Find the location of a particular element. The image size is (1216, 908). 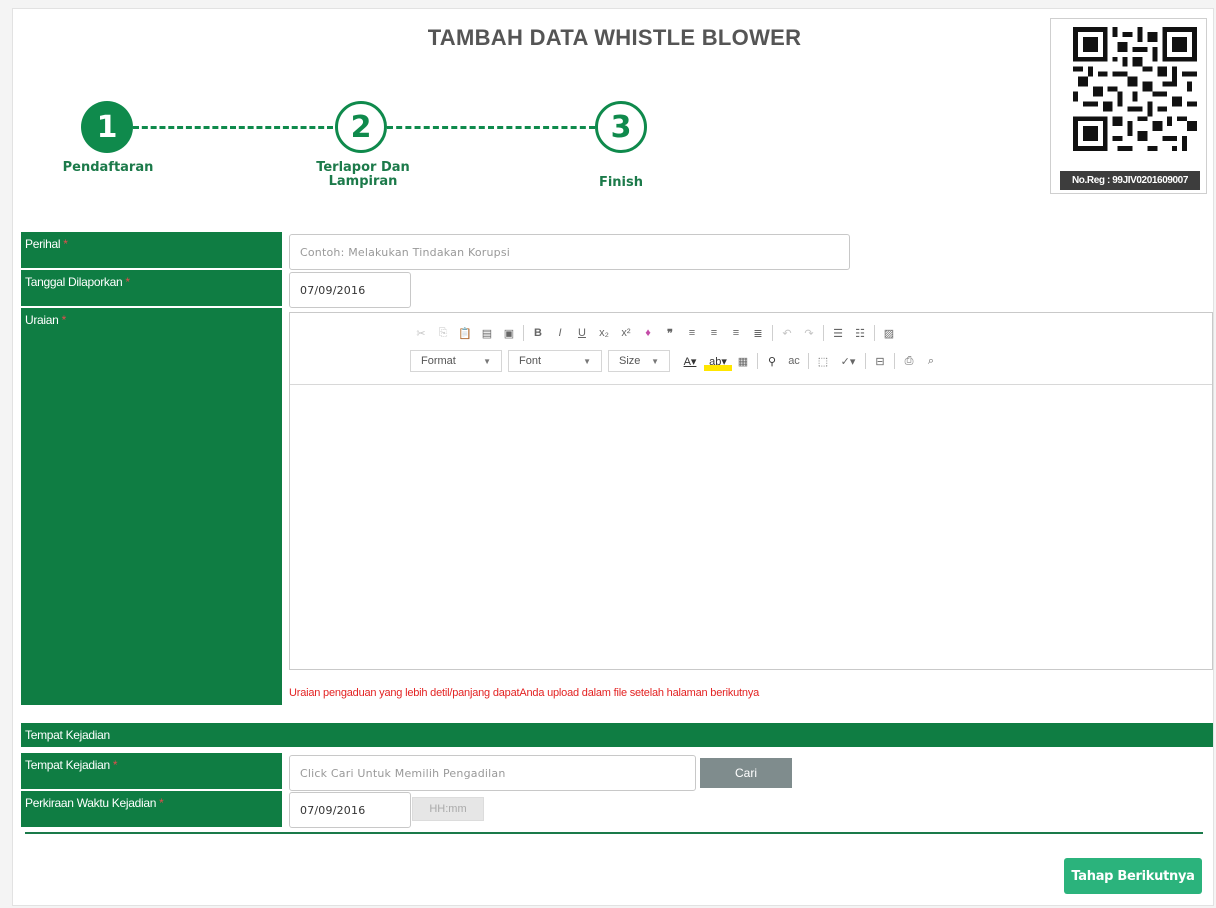

step-3-label: Finish is located at coordinates (621, 182).